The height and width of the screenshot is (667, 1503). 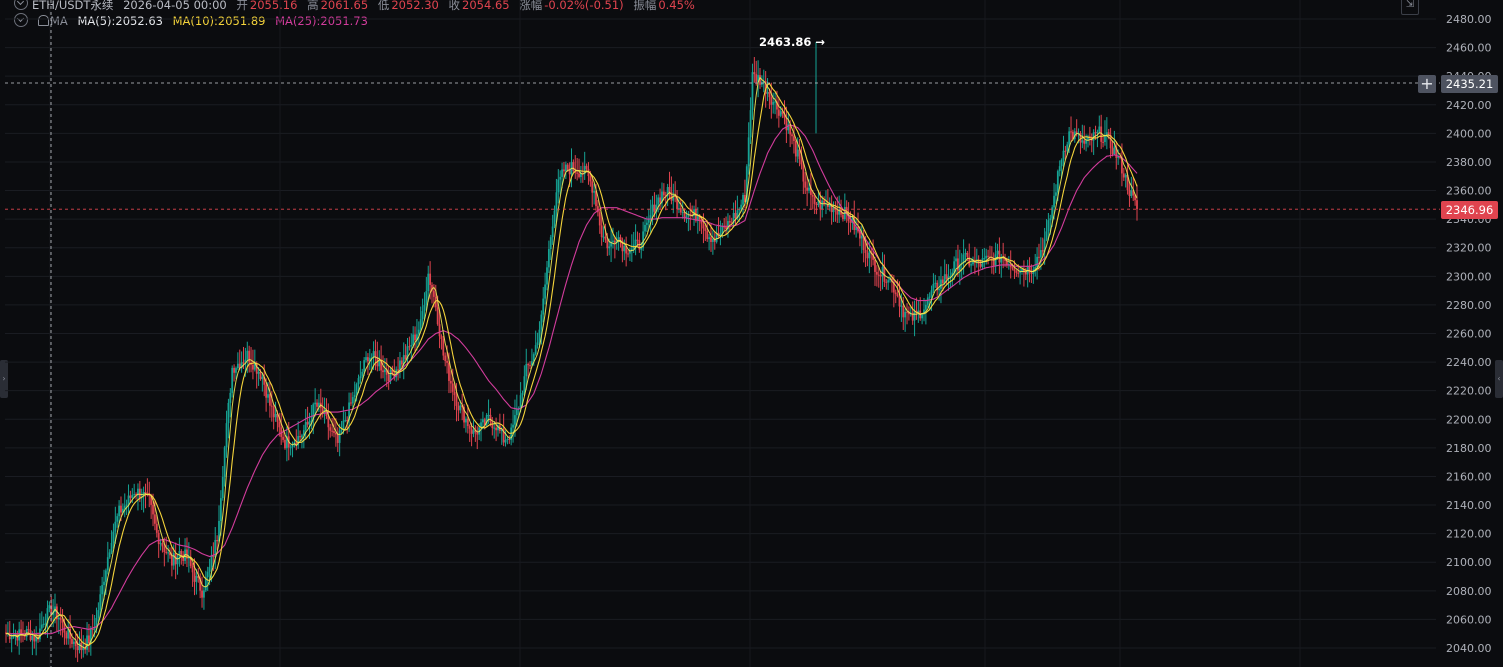 What do you see at coordinates (1469, 105) in the screenshot?
I see `y-tick-label: 2420.00` at bounding box center [1469, 105].